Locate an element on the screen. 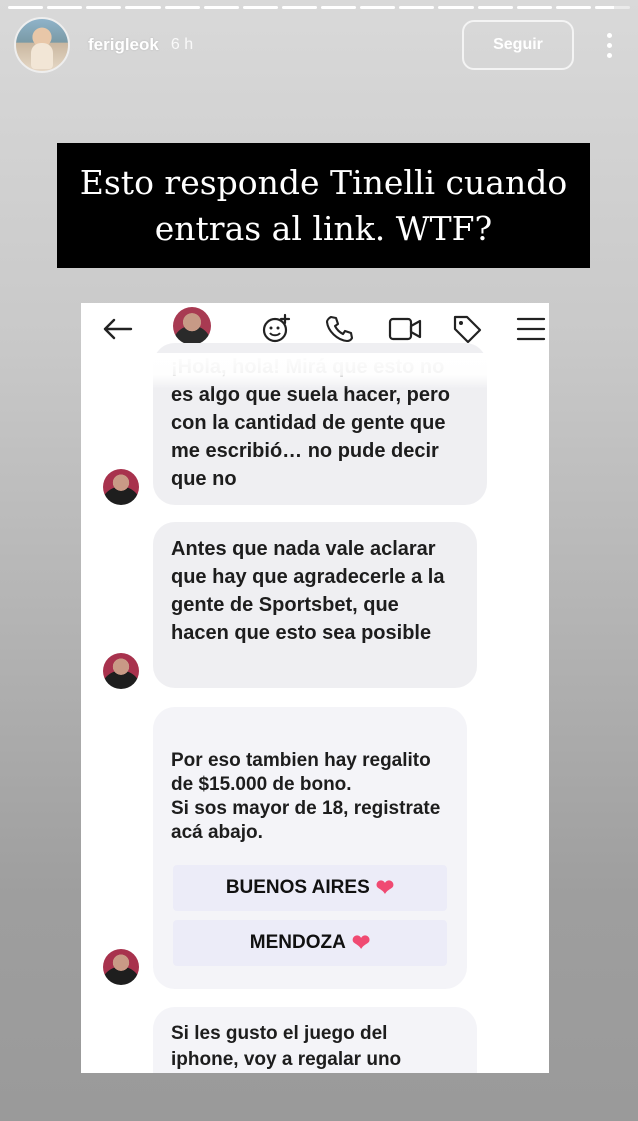 The width and height of the screenshot is (638, 1121). add-friend-icon is located at coordinates (277, 329).